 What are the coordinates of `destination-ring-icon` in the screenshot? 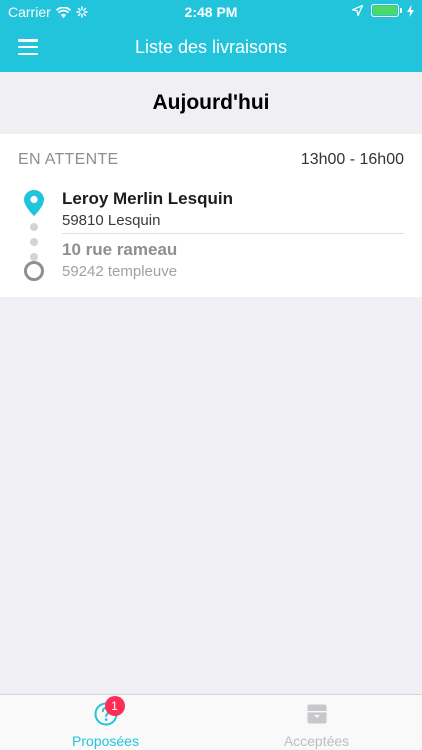 It's located at (34, 271).